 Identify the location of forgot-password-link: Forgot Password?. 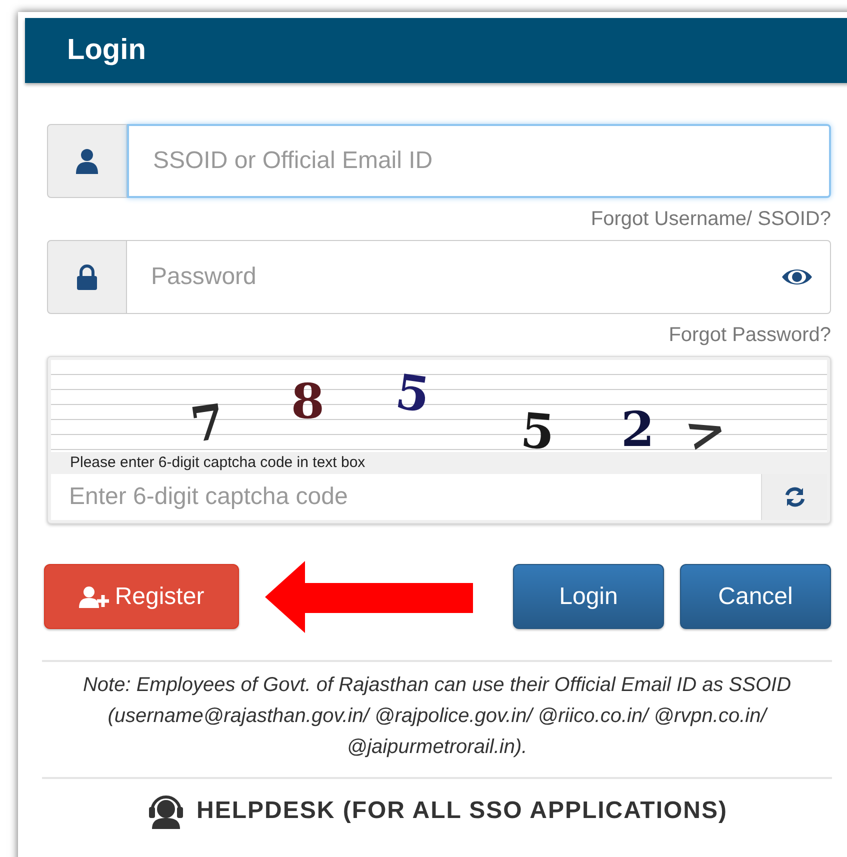
(749, 335).